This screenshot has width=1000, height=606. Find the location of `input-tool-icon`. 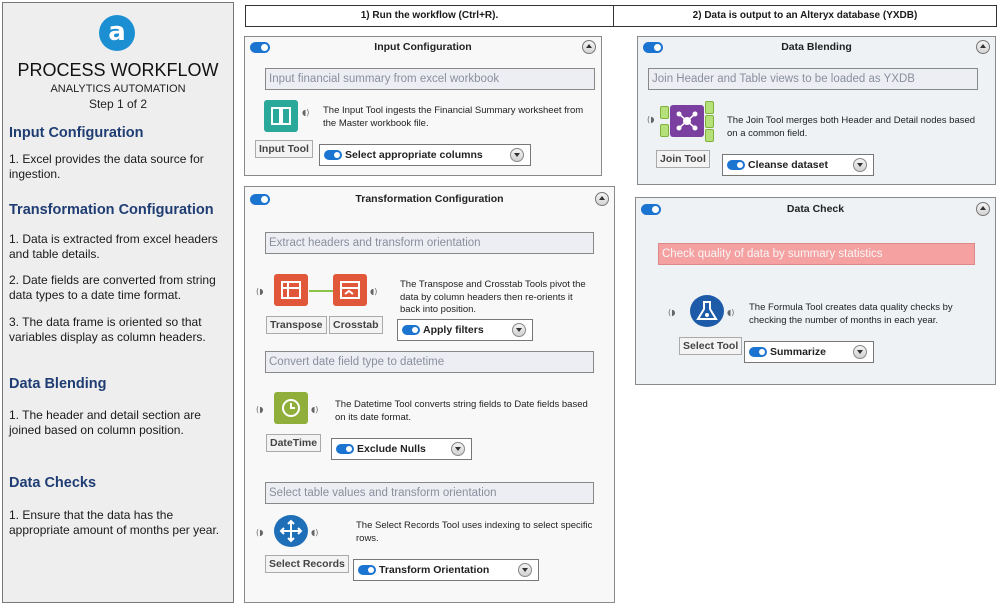

input-tool-icon is located at coordinates (281, 116).